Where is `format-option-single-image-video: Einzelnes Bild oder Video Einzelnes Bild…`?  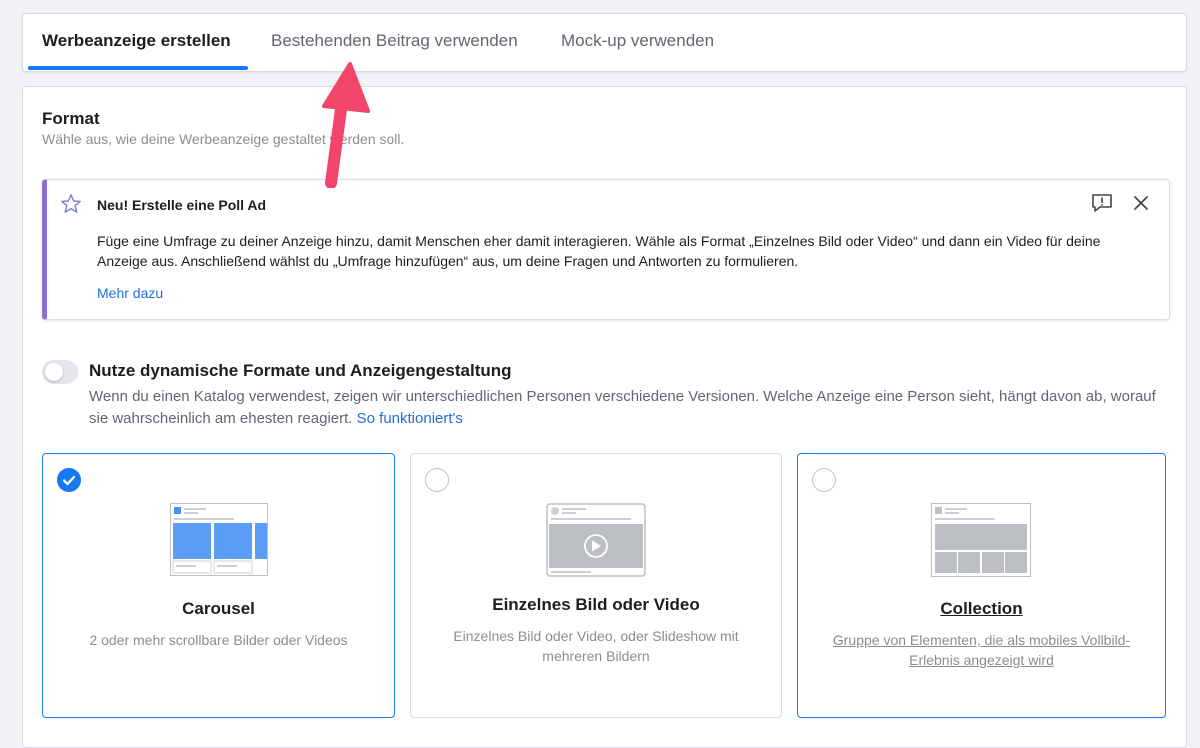 format-option-single-image-video: Einzelnes Bild oder Video Einzelnes Bild… is located at coordinates (596, 585).